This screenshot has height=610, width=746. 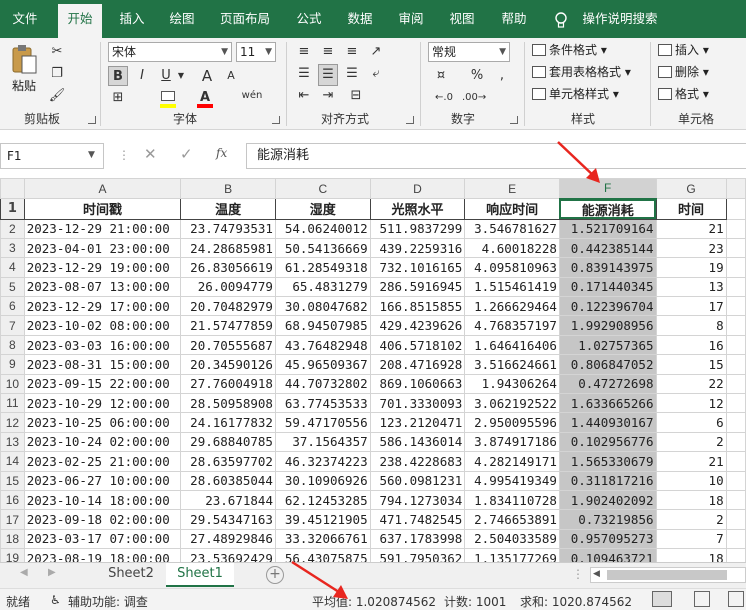 What do you see at coordinates (12, 422) in the screenshot?
I see `row-header: 12` at bounding box center [12, 422].